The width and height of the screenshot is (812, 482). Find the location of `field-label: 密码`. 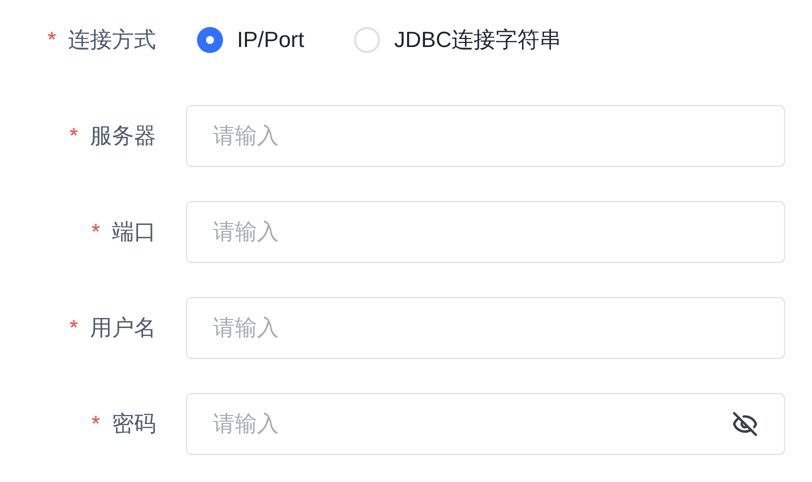

field-label: 密码 is located at coordinates (134, 424).